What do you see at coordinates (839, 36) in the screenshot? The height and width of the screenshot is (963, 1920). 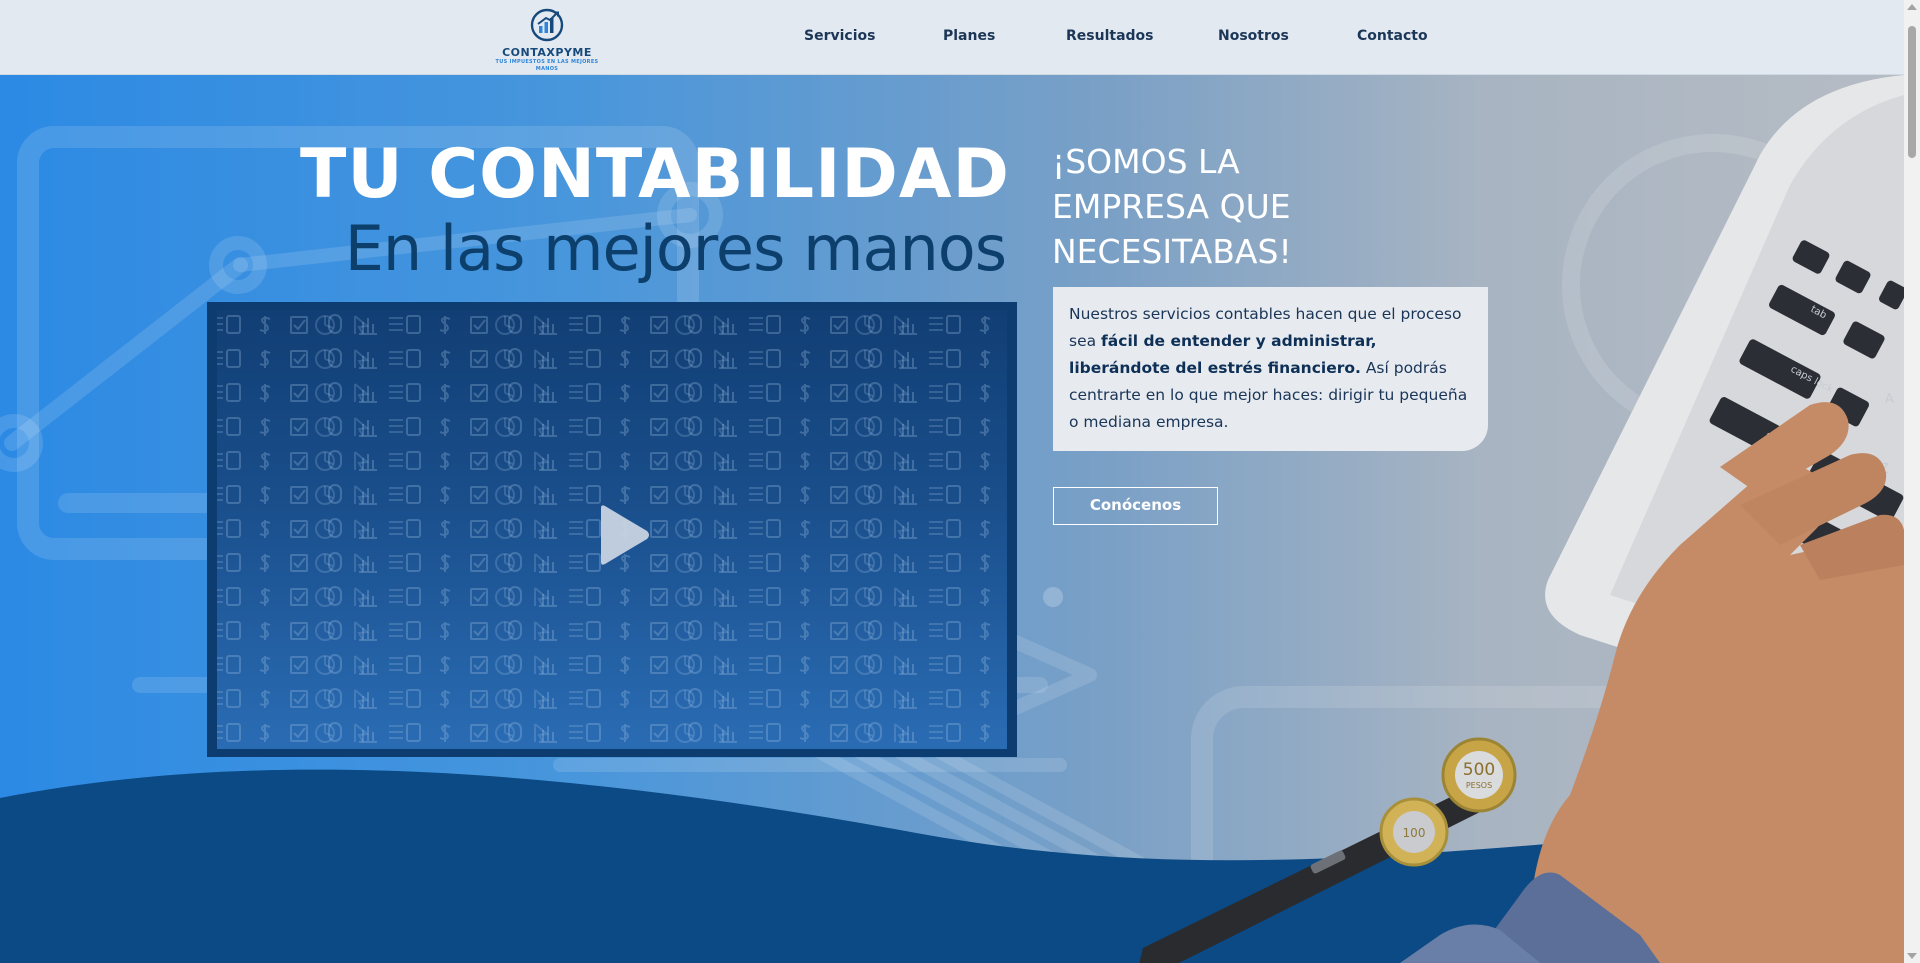 I see `nav-item-servicios: Servicios` at bounding box center [839, 36].